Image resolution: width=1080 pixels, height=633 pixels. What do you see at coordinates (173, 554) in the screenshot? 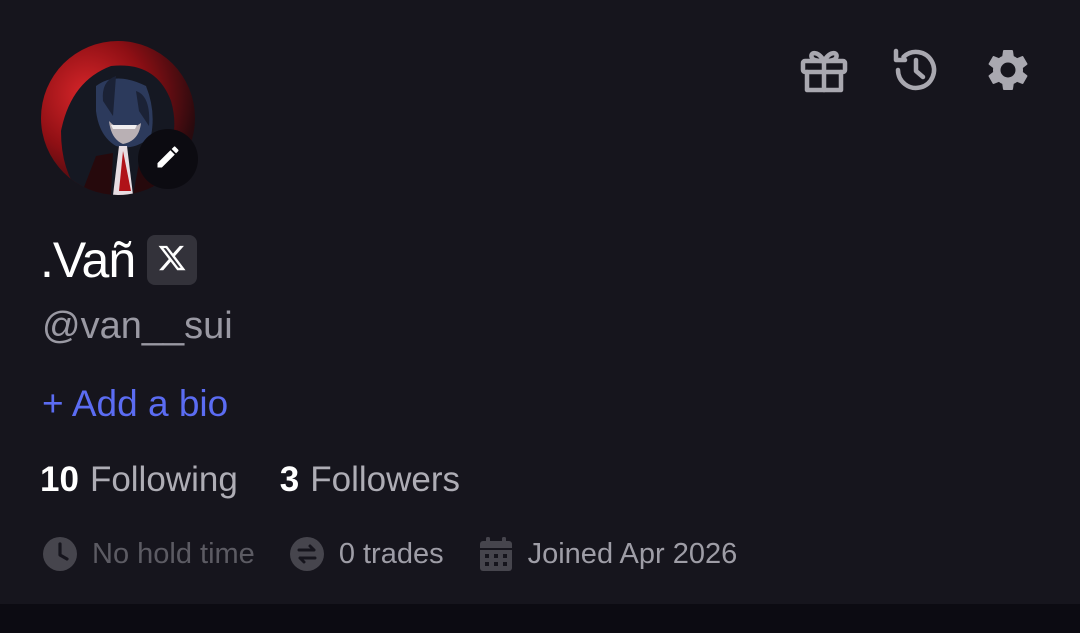
I see `hold-time-text: No hold time` at bounding box center [173, 554].